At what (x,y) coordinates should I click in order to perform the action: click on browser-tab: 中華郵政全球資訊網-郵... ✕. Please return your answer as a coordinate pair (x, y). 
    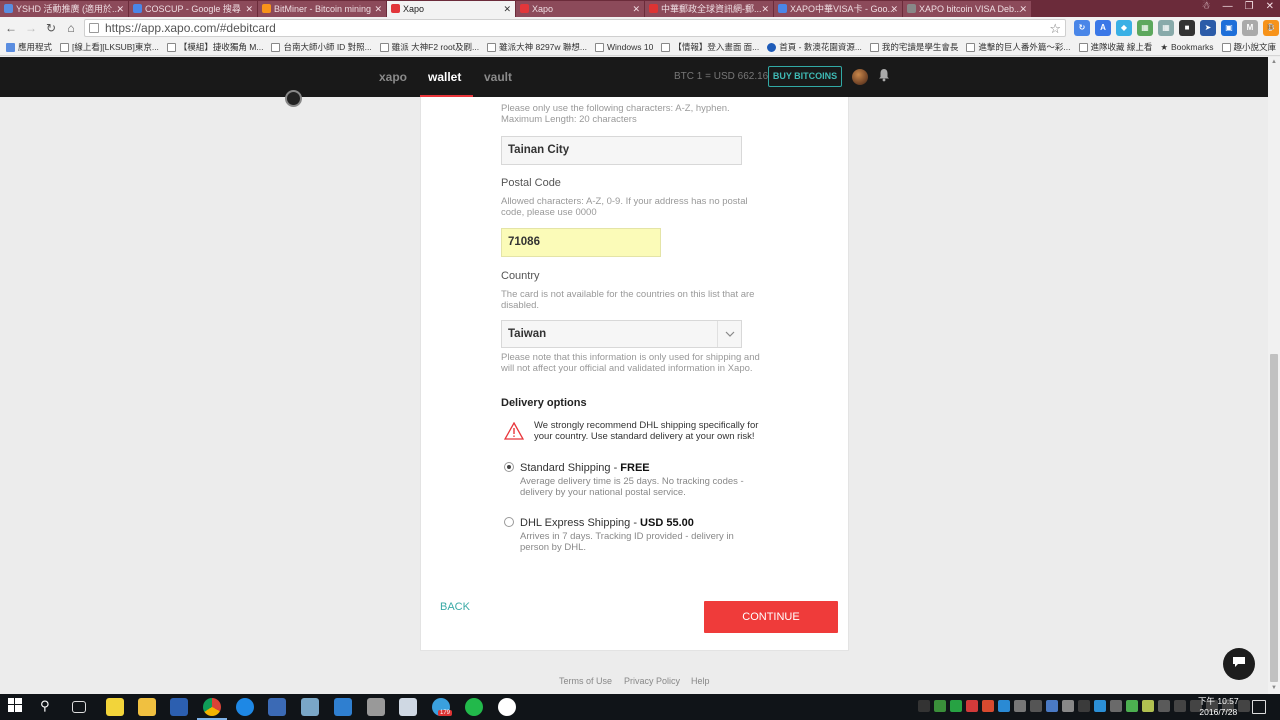
    Looking at the image, I should click on (709, 9).